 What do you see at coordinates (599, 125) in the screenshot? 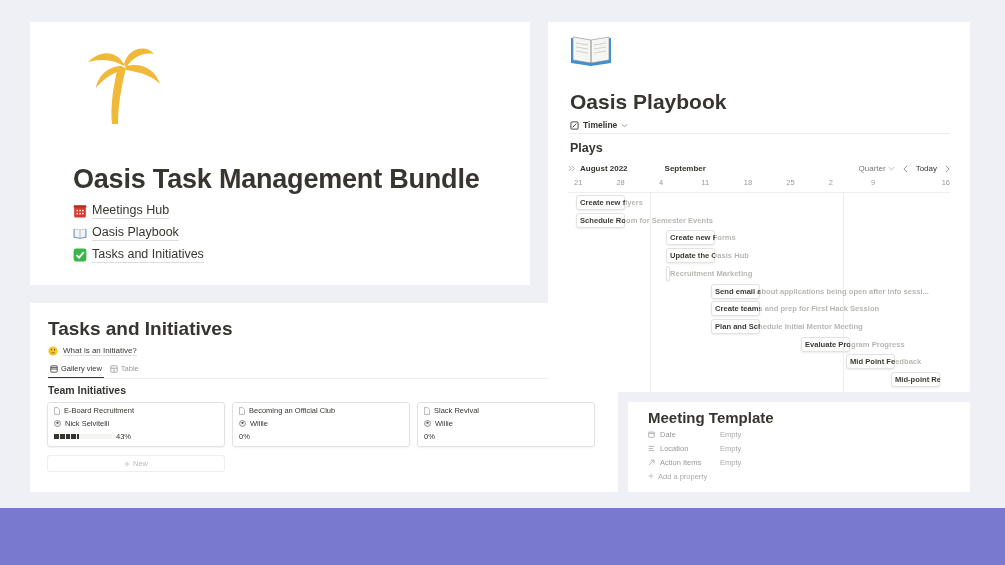
I see `view-selector: Timeline` at bounding box center [599, 125].